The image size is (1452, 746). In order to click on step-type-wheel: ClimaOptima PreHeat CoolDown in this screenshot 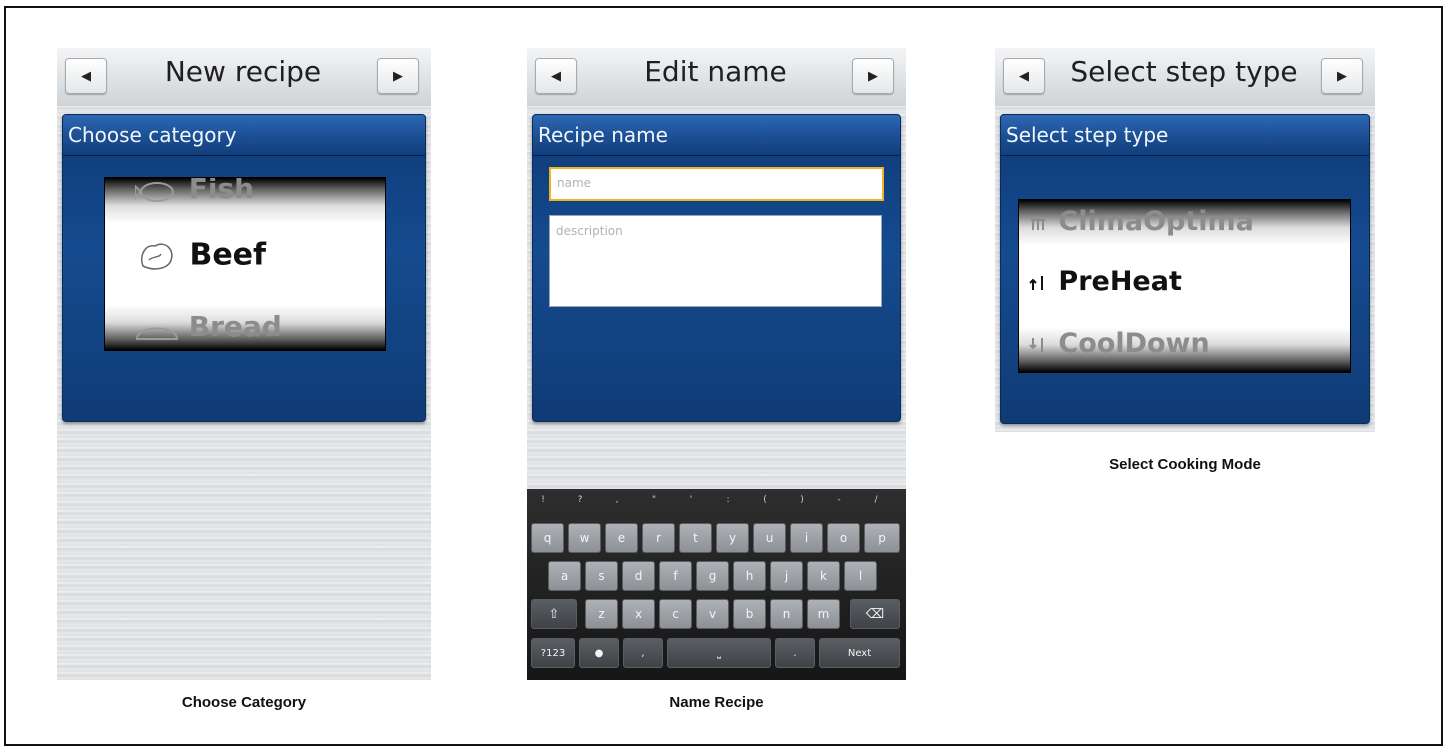, I will do `click(1184, 286)`.